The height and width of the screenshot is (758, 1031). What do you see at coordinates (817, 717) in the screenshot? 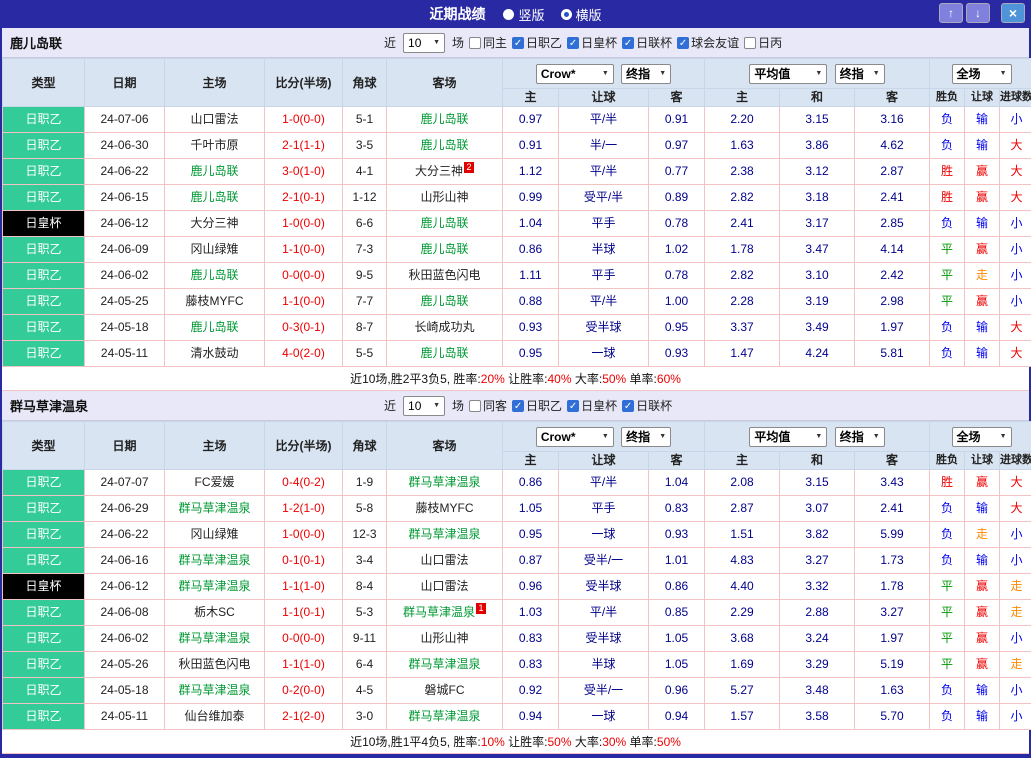
I see `avg-draw-cell: 3.58` at bounding box center [817, 717].